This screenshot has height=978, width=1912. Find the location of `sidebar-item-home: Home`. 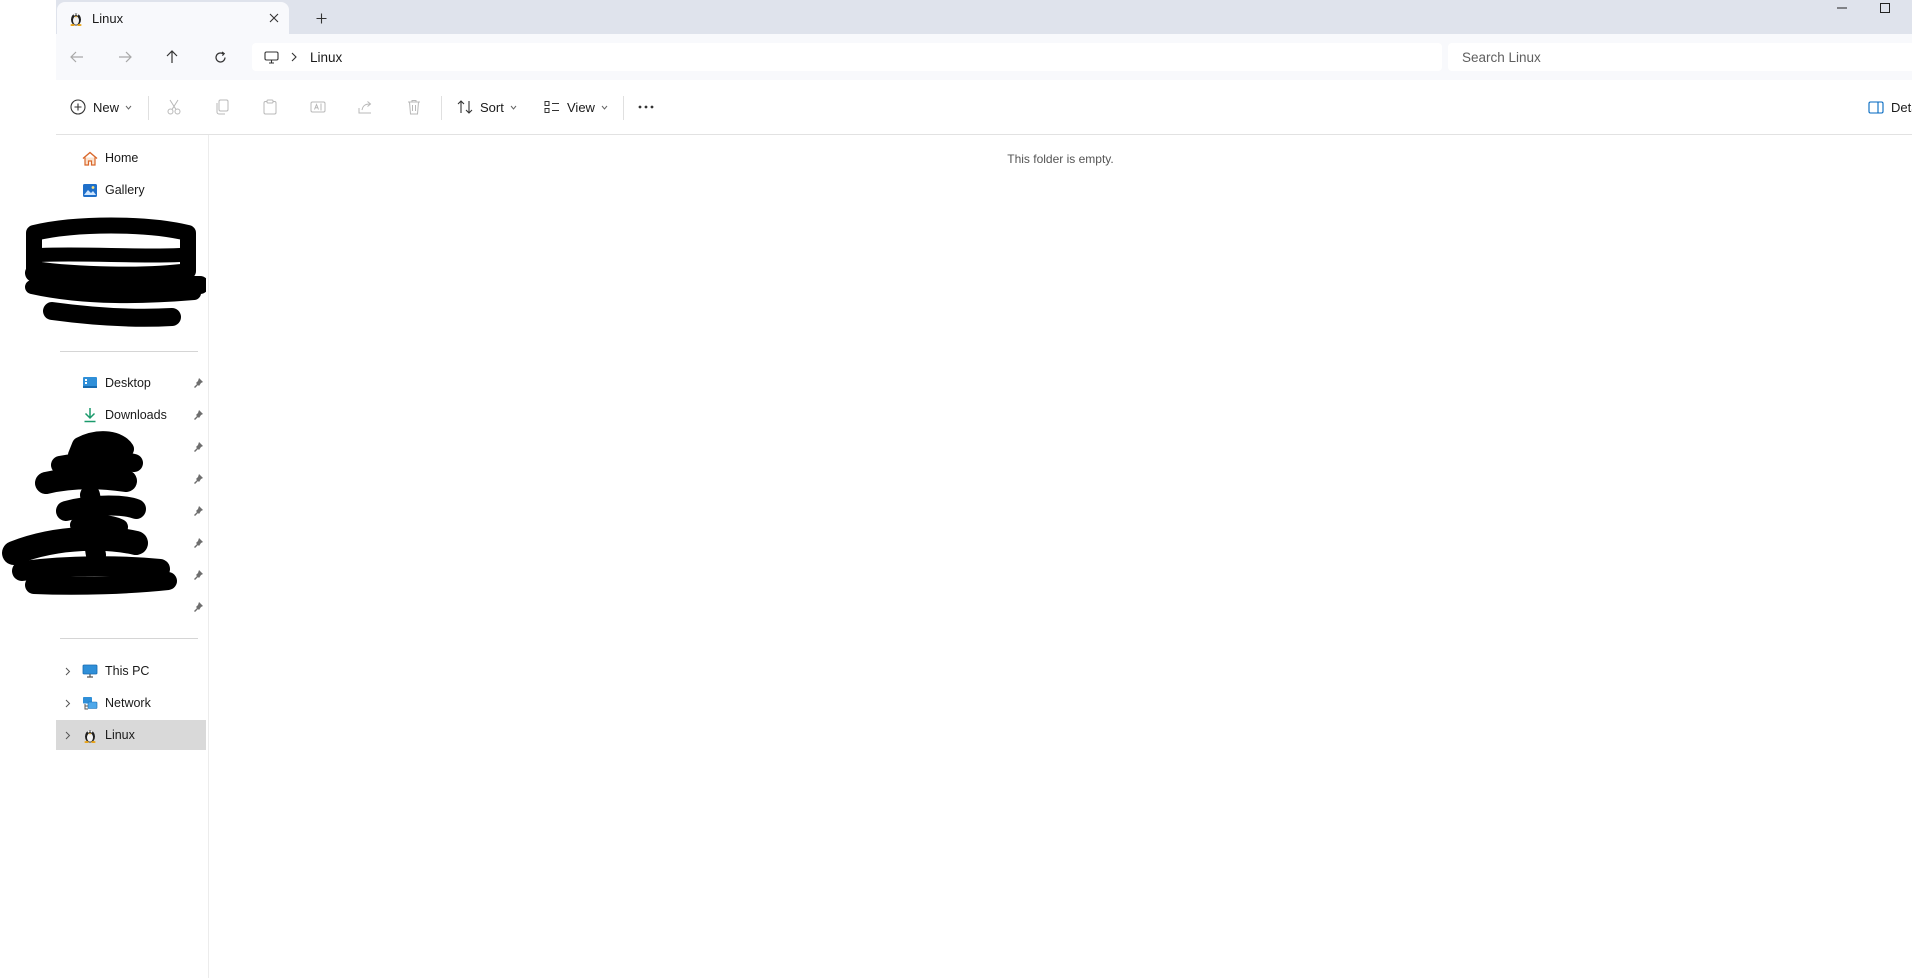

sidebar-item-home: Home is located at coordinates (131, 158).